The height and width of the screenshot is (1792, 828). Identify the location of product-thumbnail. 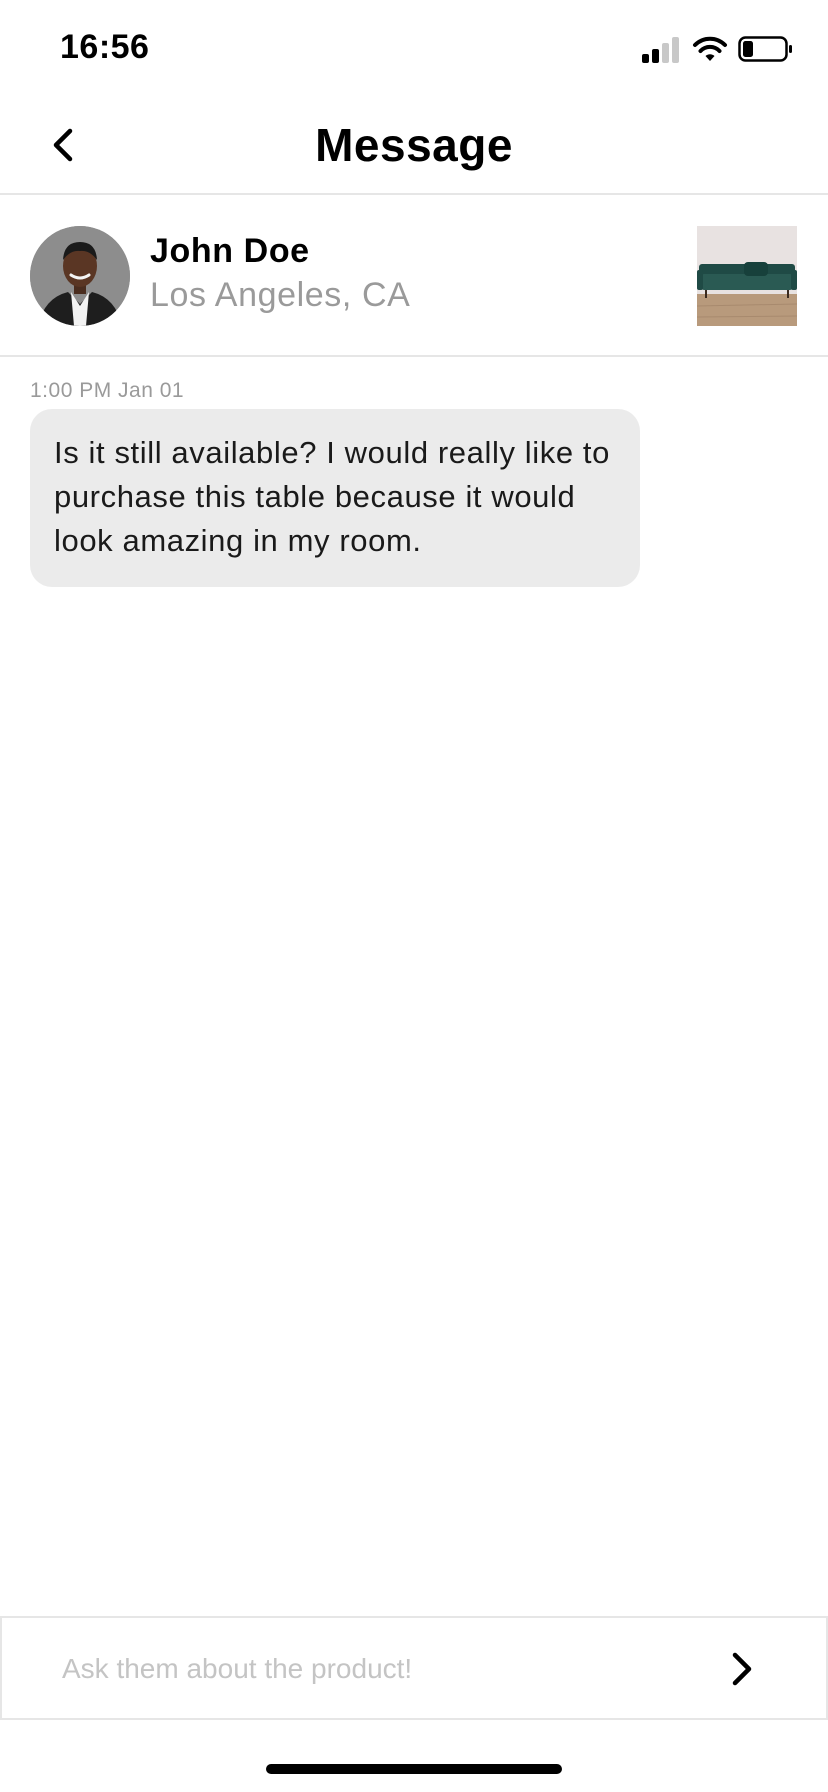
(747, 276).